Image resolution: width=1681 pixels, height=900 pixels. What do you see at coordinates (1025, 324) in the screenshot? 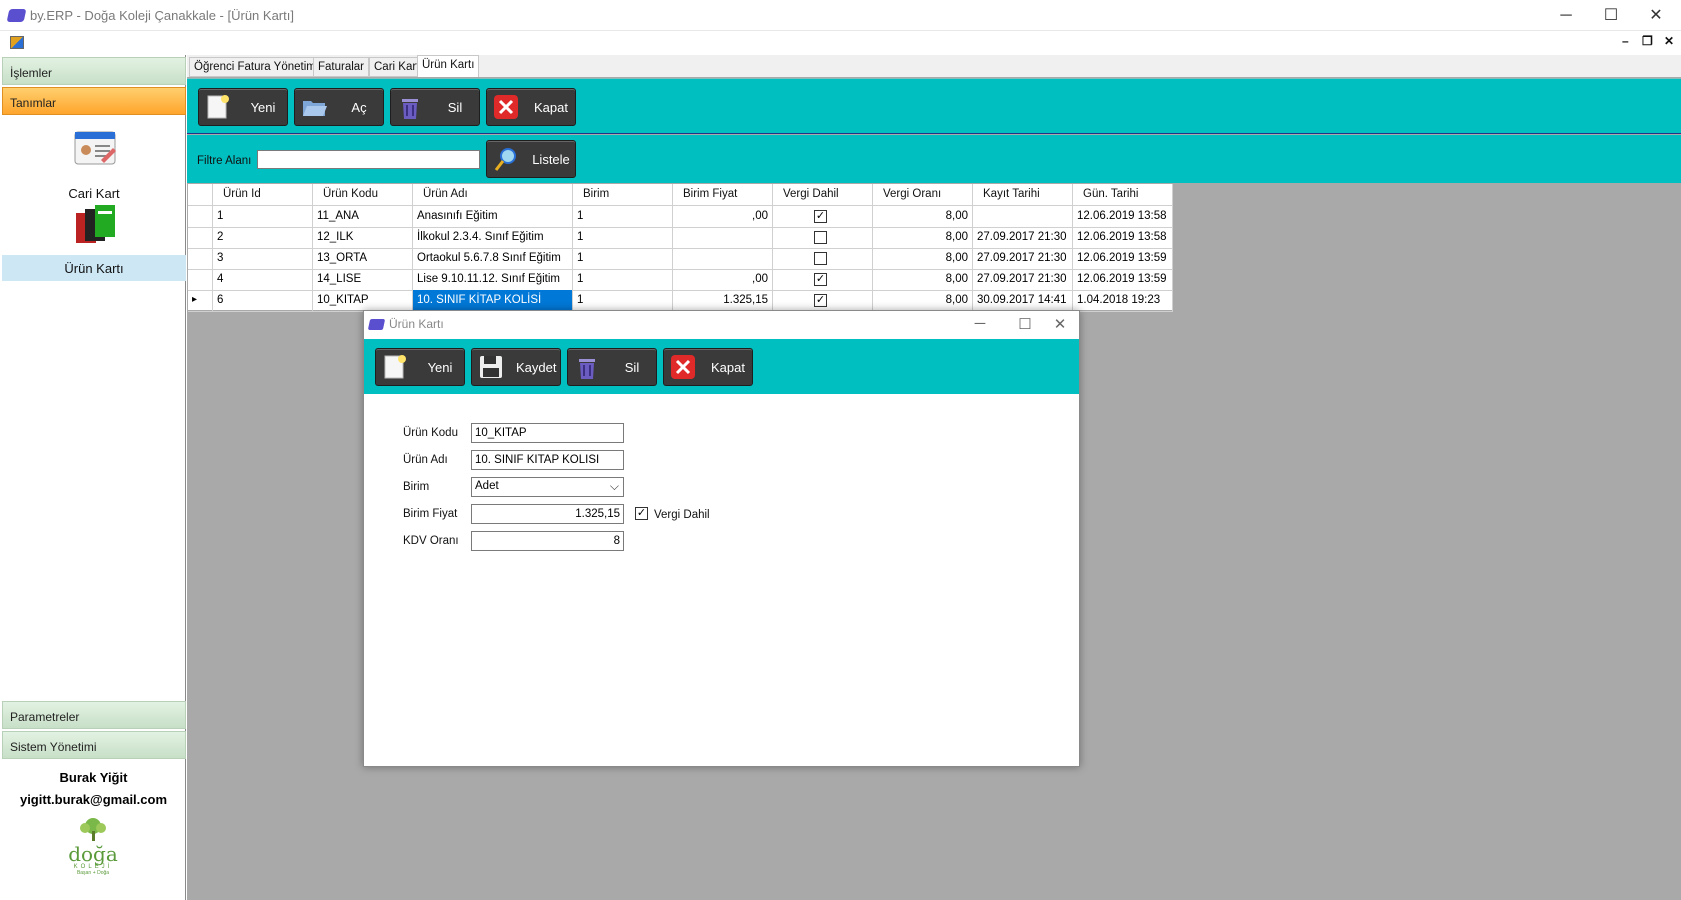
I see `dialog-maximize-icon: ☐` at bounding box center [1025, 324].